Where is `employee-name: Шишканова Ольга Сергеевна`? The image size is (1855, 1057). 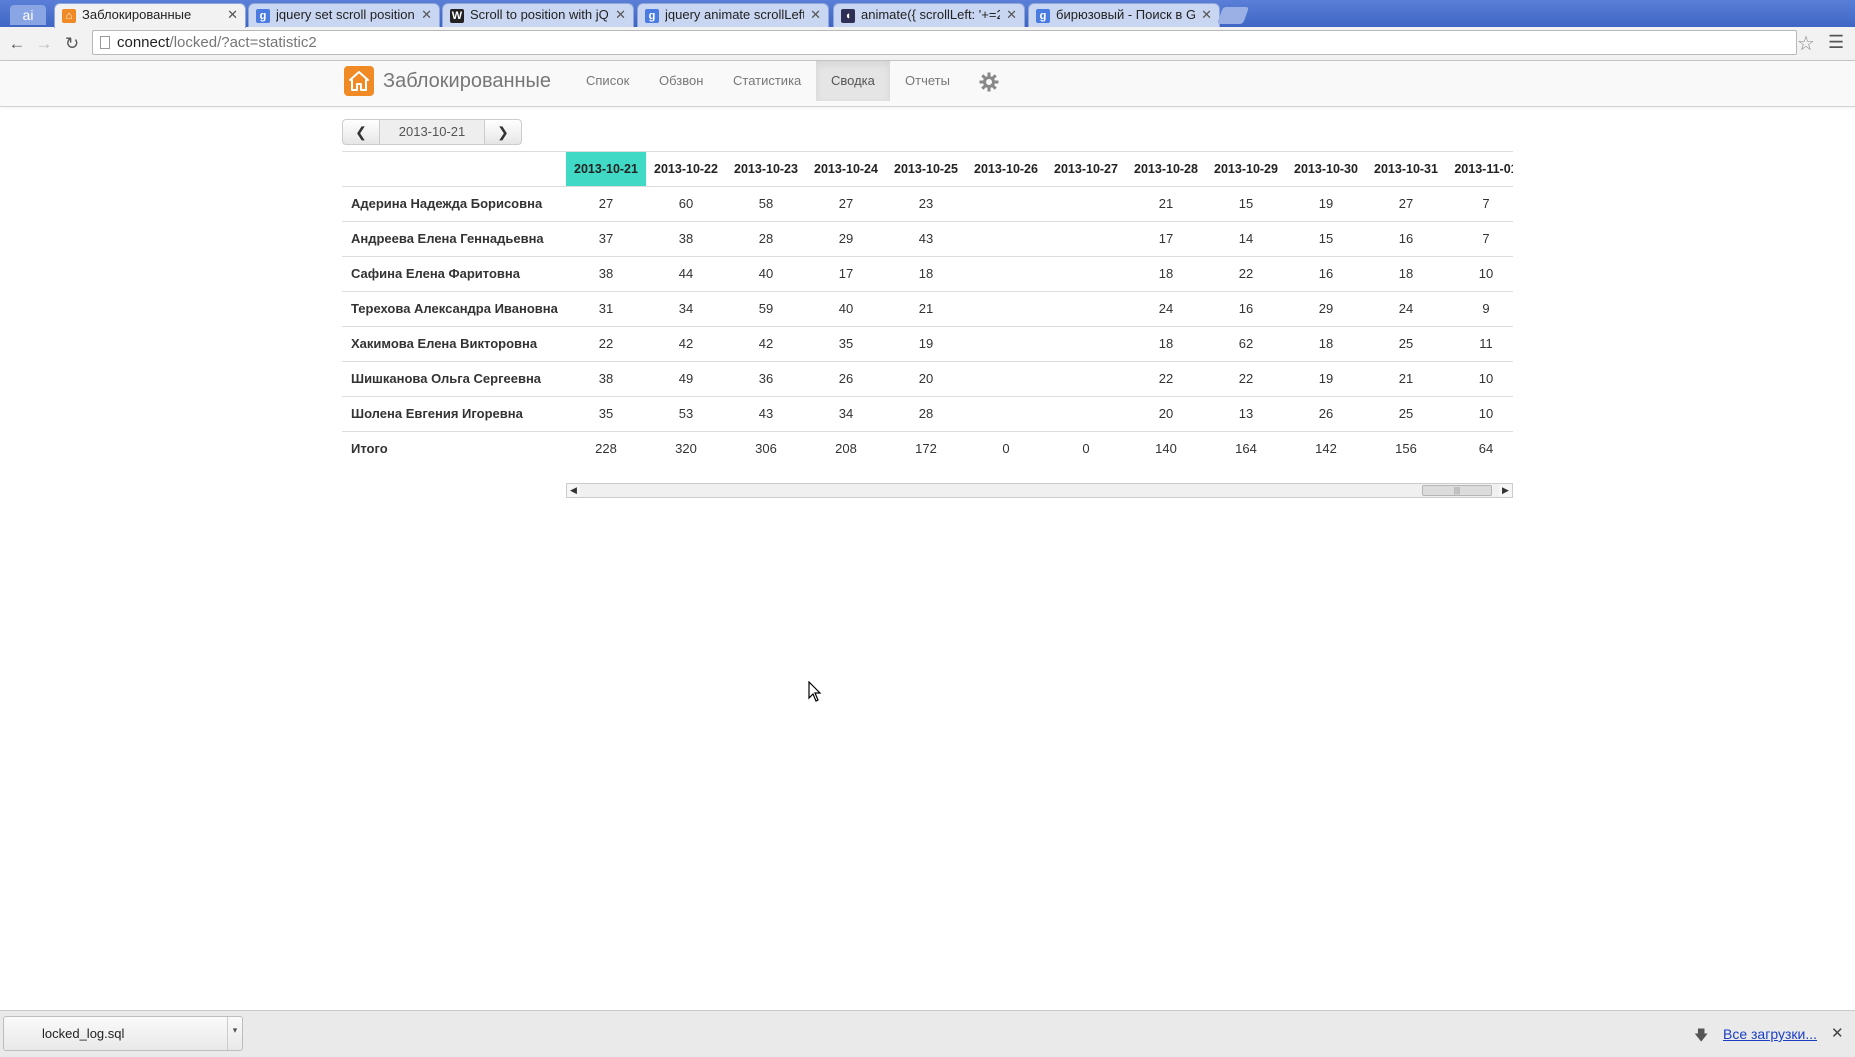 employee-name: Шишканова Ольга Сергеевна is located at coordinates (454, 378).